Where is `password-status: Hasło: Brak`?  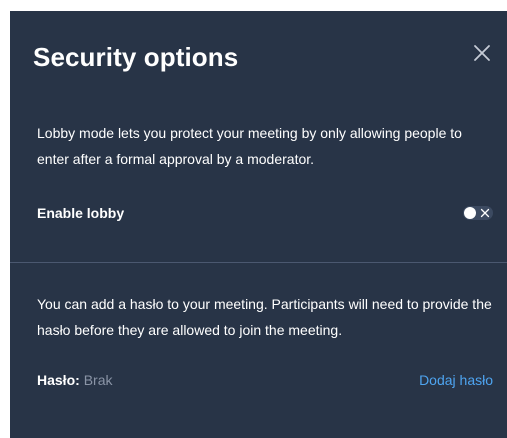
password-status: Hasło: Brak is located at coordinates (74, 380).